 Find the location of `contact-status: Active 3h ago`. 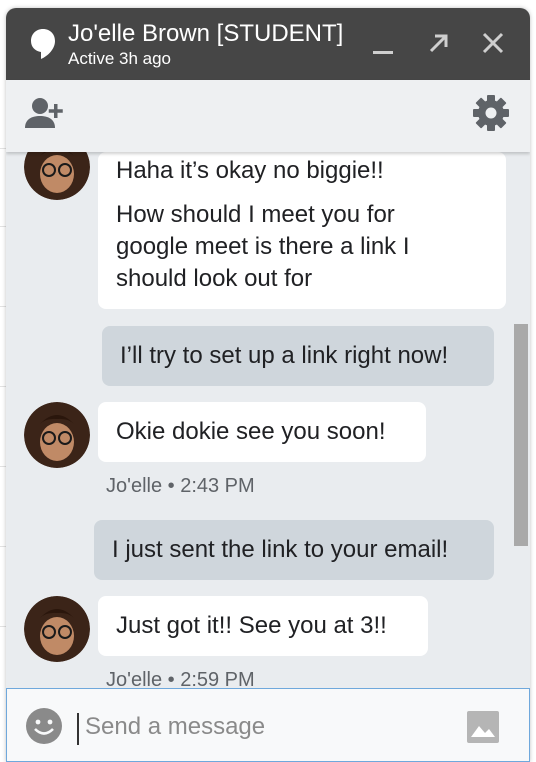

contact-status: Active 3h ago is located at coordinates (120, 58).